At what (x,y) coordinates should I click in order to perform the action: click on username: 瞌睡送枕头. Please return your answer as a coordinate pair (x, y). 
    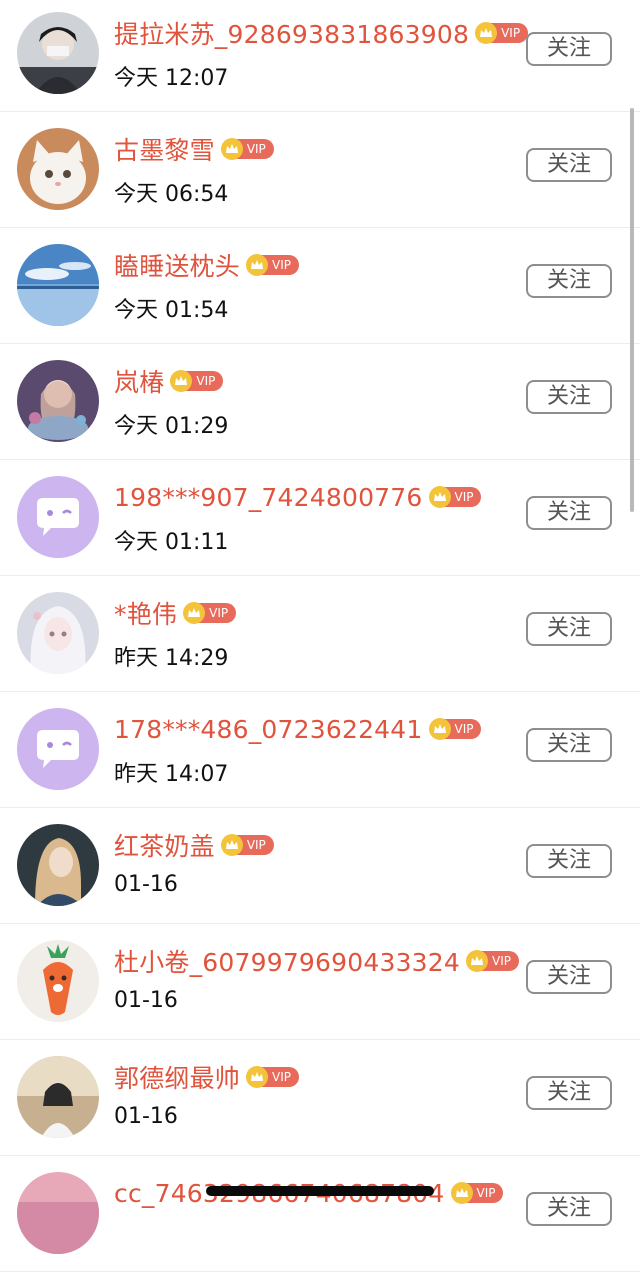
    Looking at the image, I should click on (177, 265).